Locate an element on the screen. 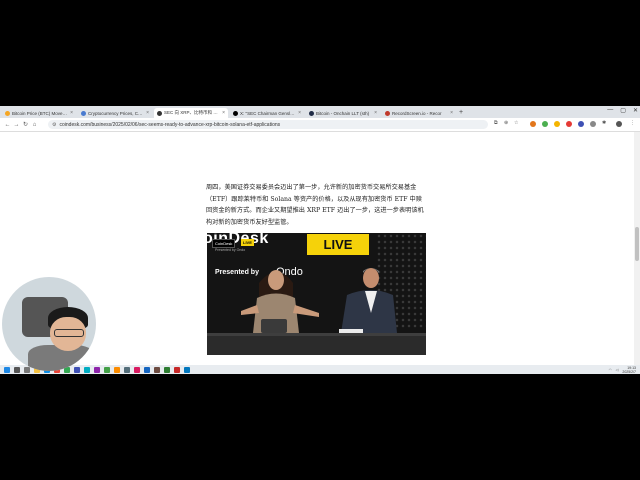 The width and height of the screenshot is (640, 480). back-button: ← is located at coordinates (7, 125).